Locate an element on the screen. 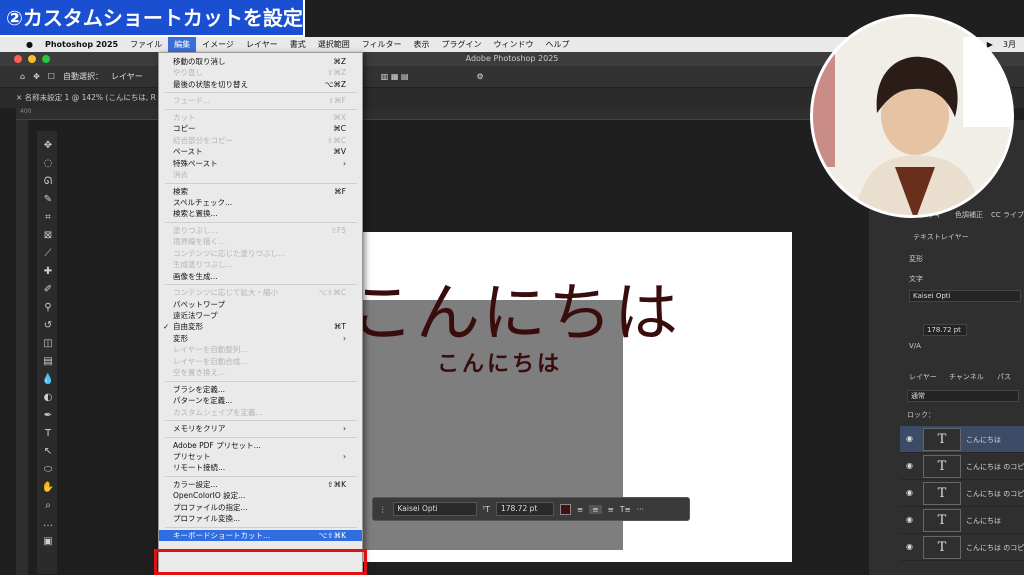 This screenshot has height=575, width=1024. history-brush-icon: ↺ is located at coordinates (48, 326).